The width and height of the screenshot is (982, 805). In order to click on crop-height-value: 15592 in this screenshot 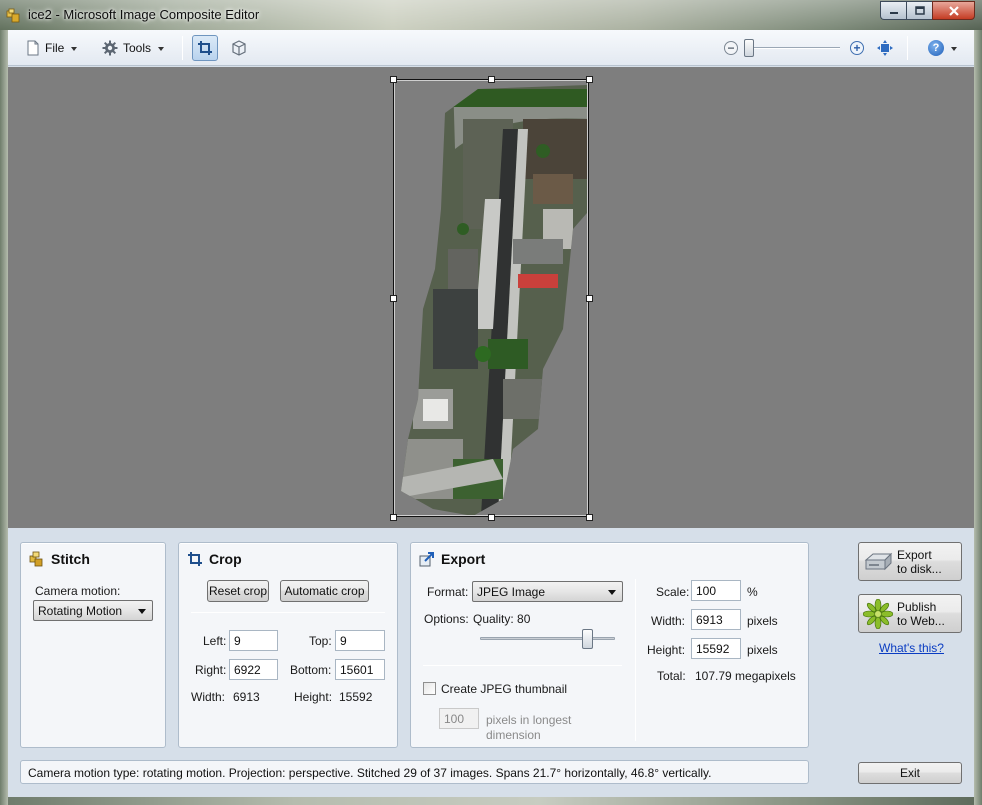, I will do `click(356, 697)`.